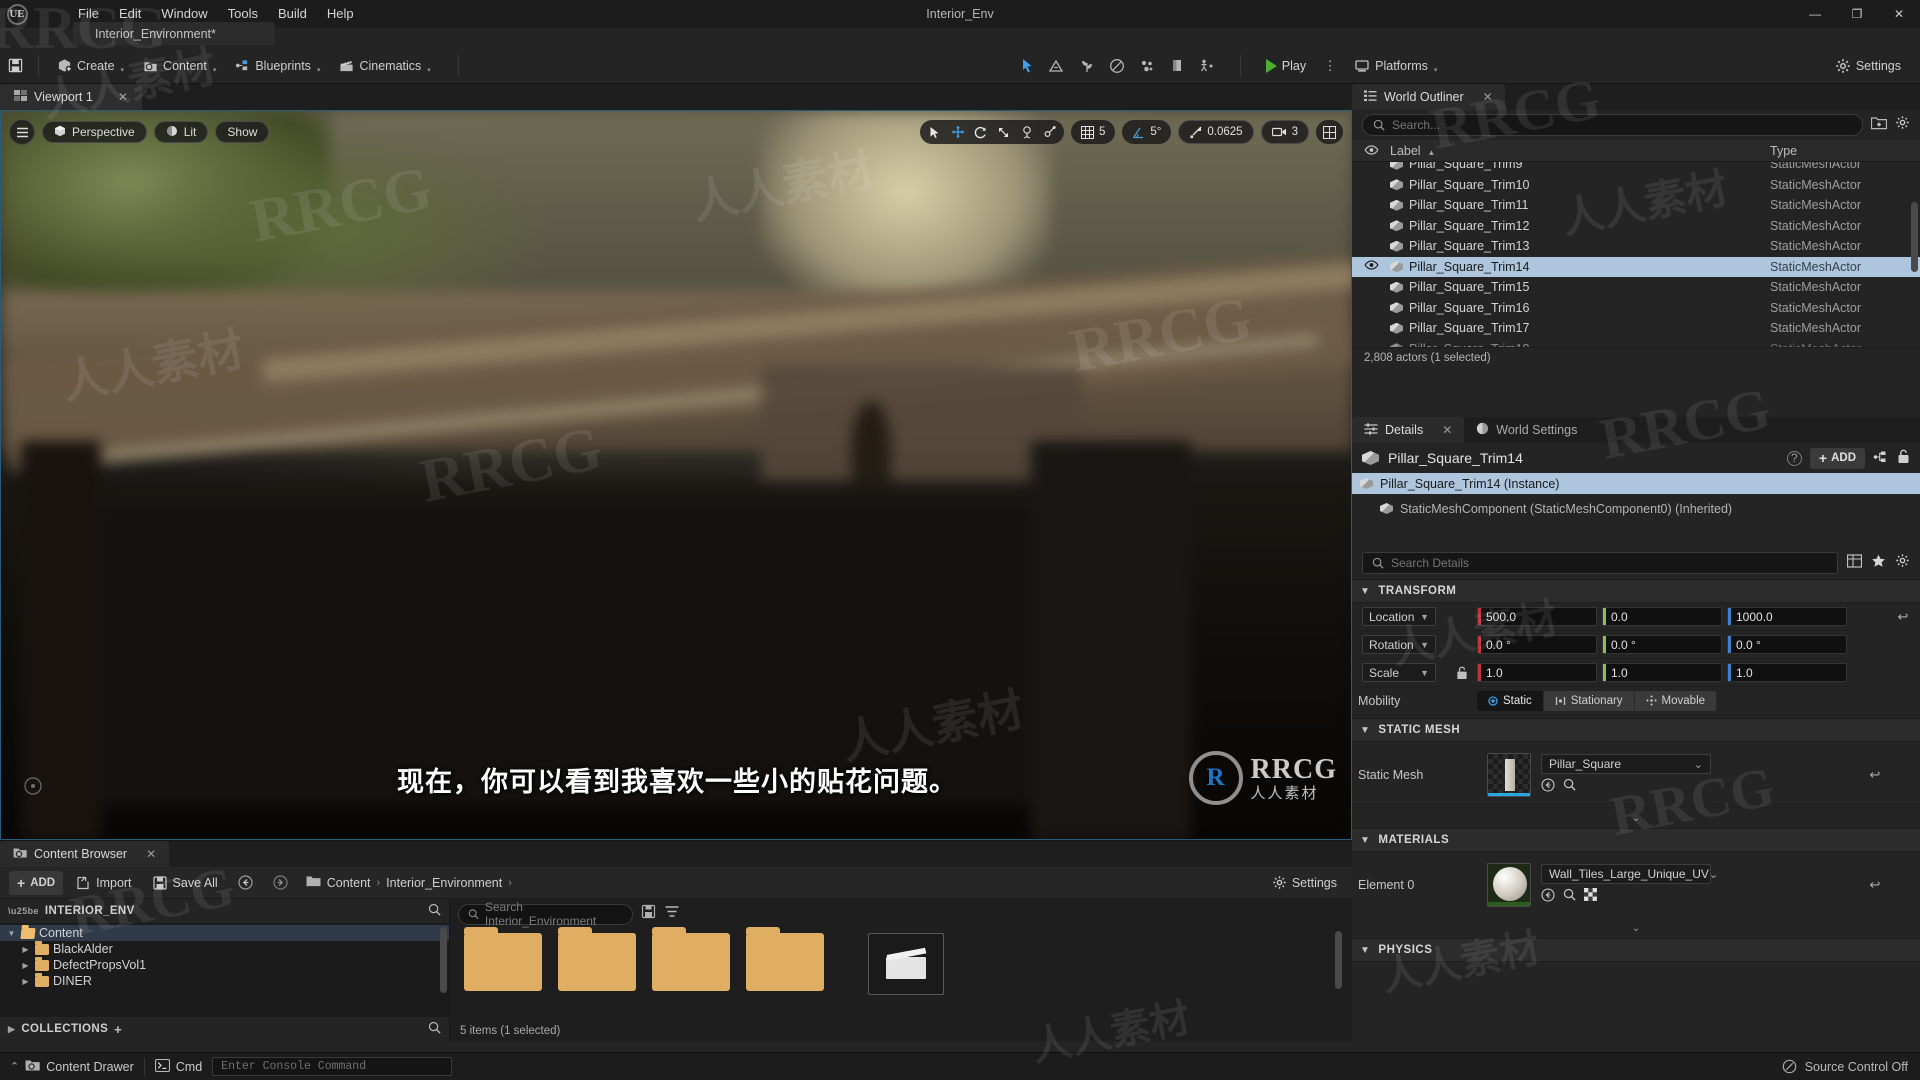  Describe the element at coordinates (1636, 950) in the screenshot. I see `section-physics: ▼ PHYSICS` at that location.